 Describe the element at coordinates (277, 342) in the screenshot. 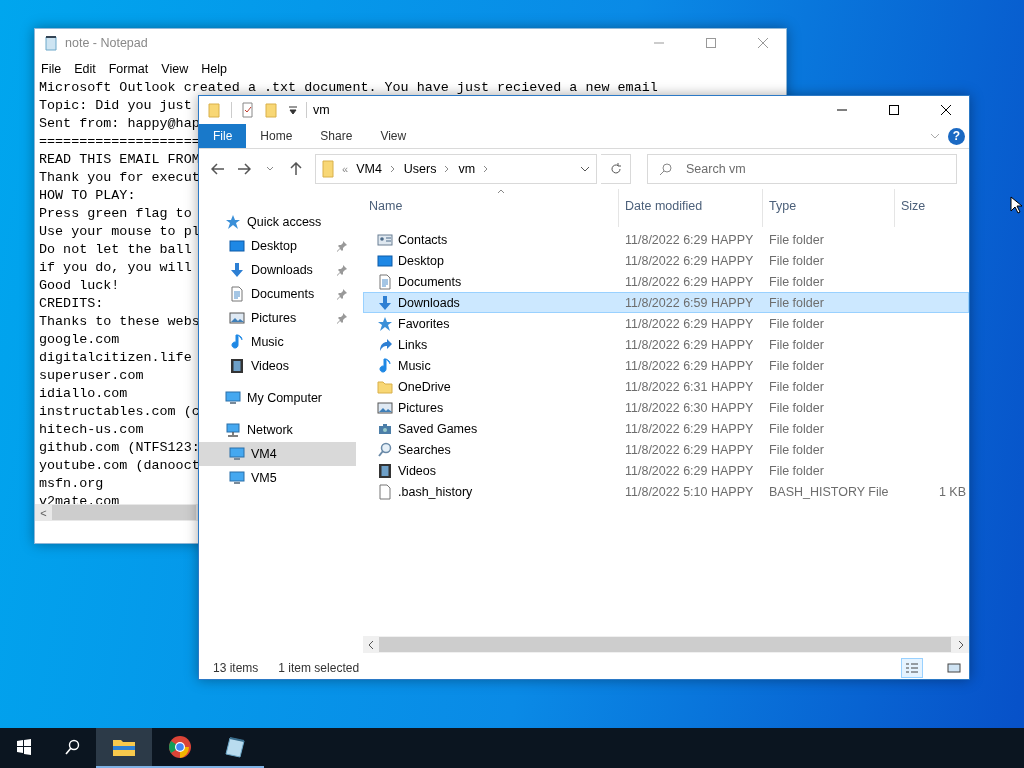

I see `nav-item: Music` at that location.